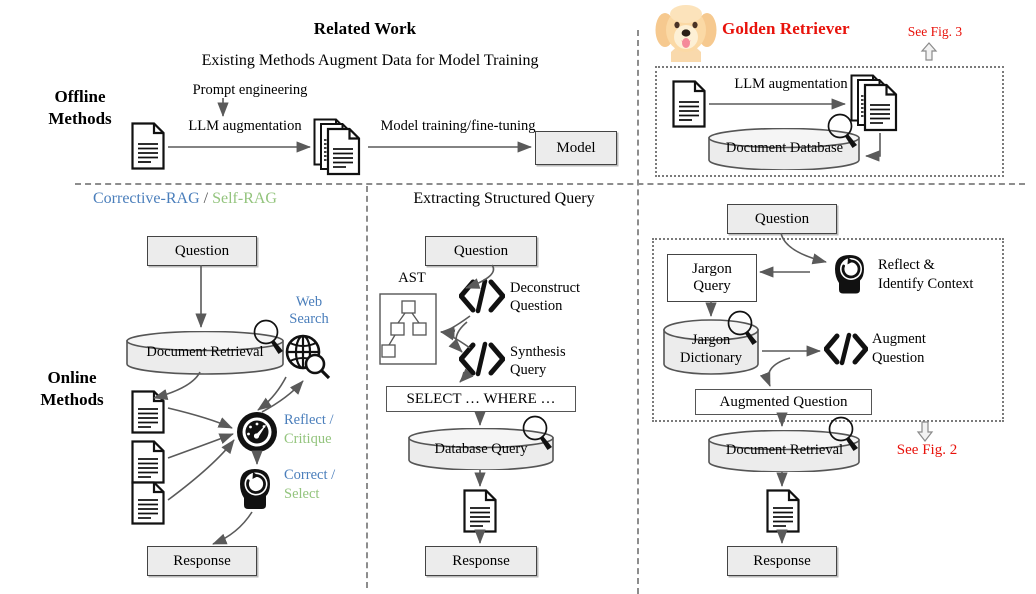  Describe the element at coordinates (329, 485) in the screenshot. I see `correct-select-label: Correct / Select` at that location.